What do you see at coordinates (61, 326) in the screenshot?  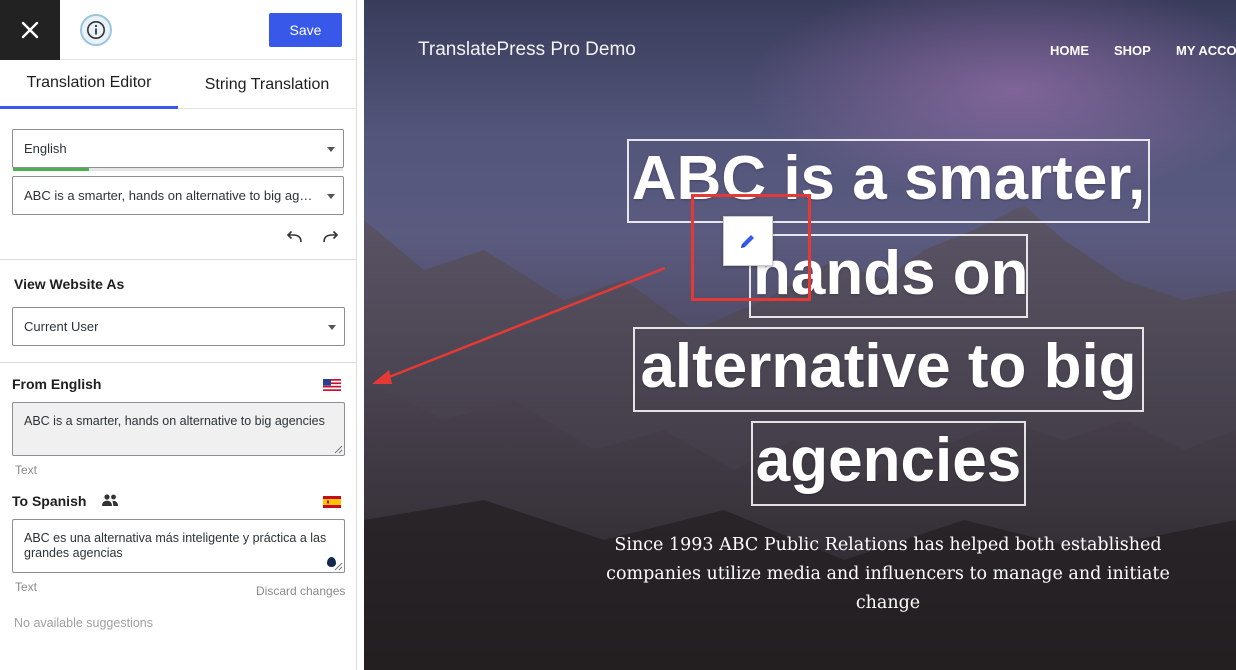 I see `view-as-value: Current User` at bounding box center [61, 326].